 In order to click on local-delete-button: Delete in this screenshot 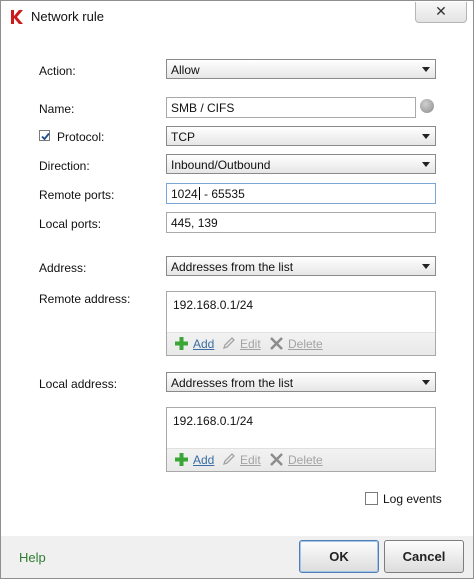, I will do `click(296, 460)`.